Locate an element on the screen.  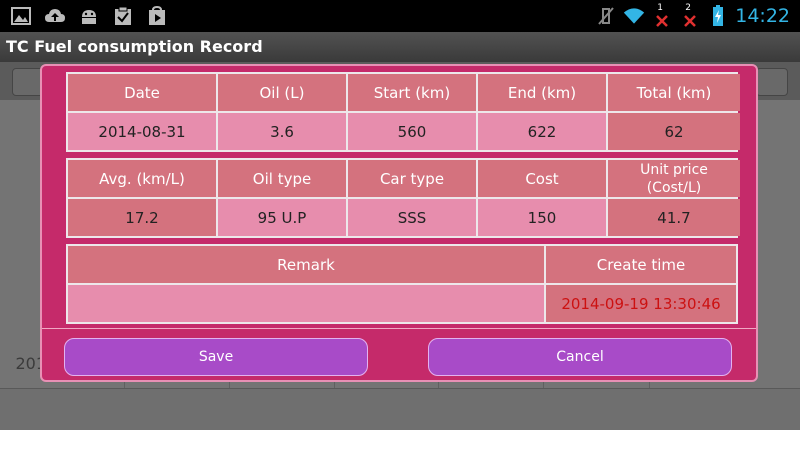
date-value: 2014-08-31 is located at coordinates (142, 131).